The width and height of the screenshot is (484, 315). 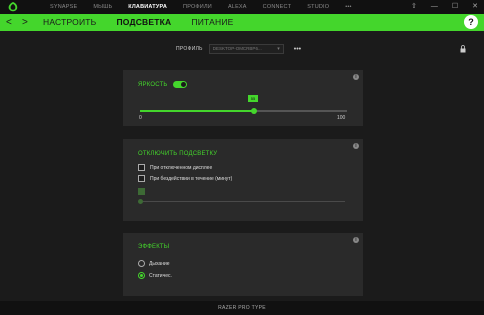 What do you see at coordinates (278, 49) in the screenshot?
I see `chevron-down-icon: ▾` at bounding box center [278, 49].